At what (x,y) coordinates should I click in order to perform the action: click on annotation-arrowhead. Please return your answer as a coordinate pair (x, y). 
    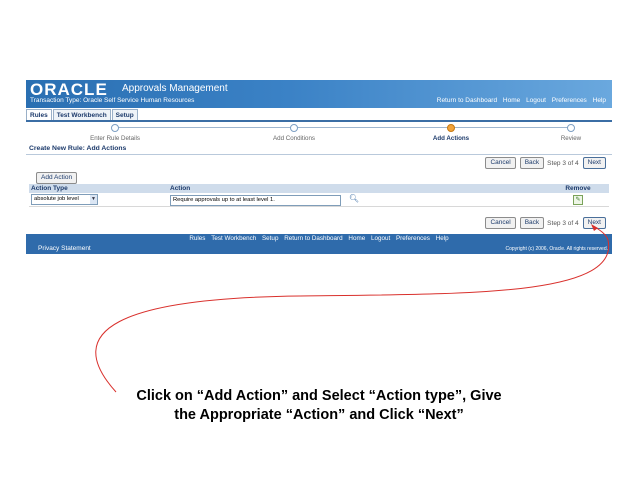
    Looking at the image, I should click on (594, 227).